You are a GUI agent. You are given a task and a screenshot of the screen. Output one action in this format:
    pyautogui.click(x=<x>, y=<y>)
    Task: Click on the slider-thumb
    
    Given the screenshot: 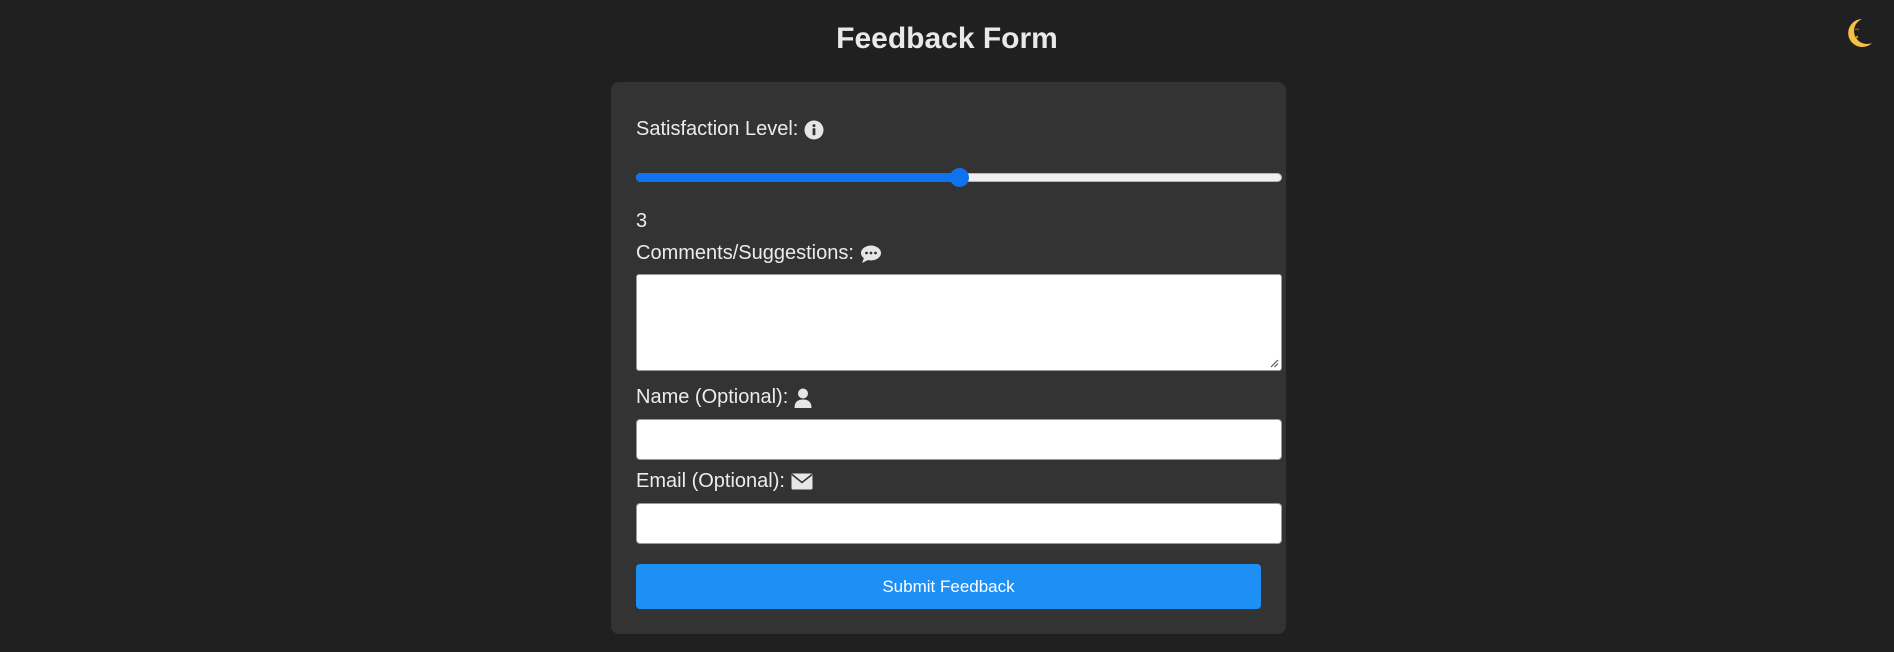 What is the action you would take?
    pyautogui.click(x=959, y=177)
    